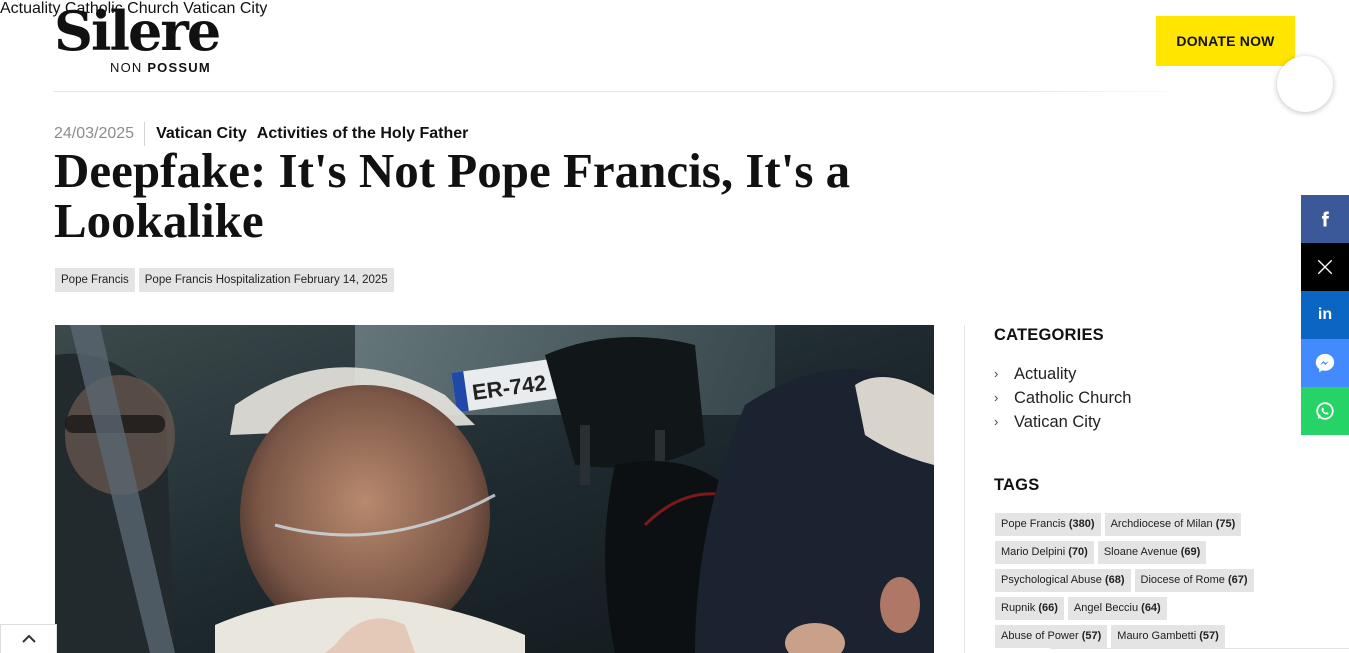  I want to click on category-item-catholic-church: › Catholic Church, so click(1062, 398).